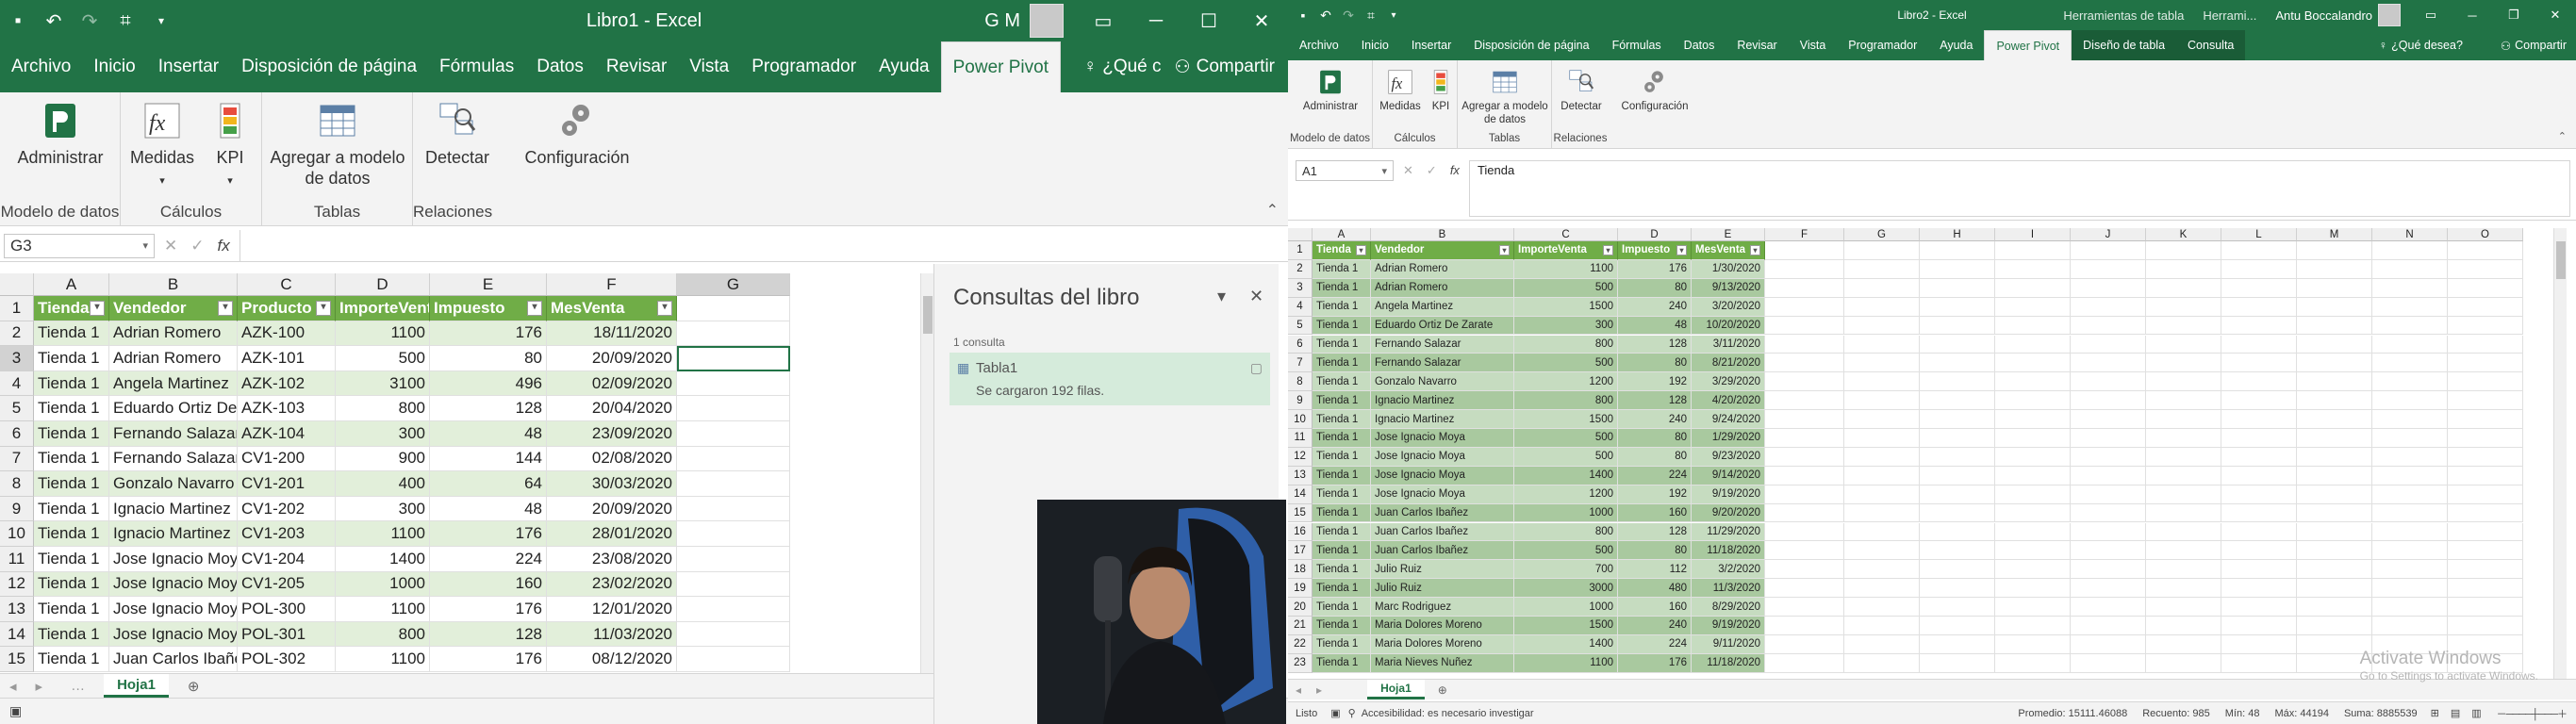 Image resolution: width=2576 pixels, height=724 pixels. Describe the element at coordinates (1300, 494) in the screenshot. I see `row-header: 14` at that location.